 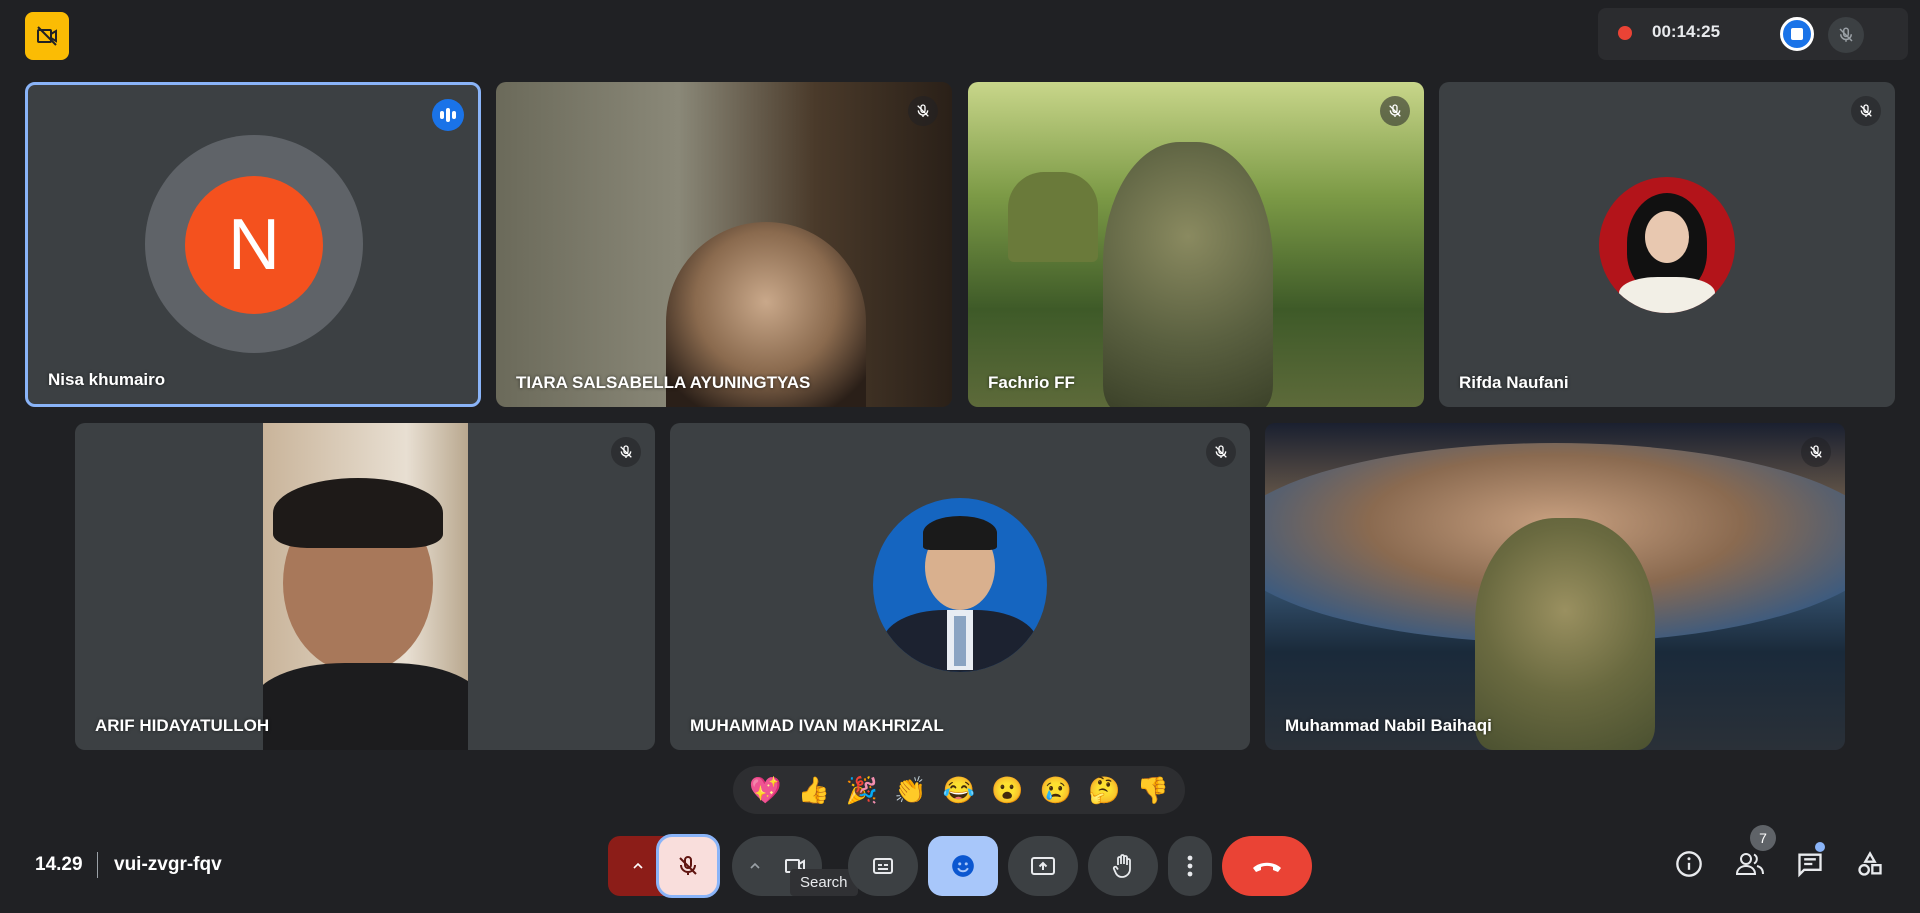 I want to click on present-icon, so click(x=1043, y=866).